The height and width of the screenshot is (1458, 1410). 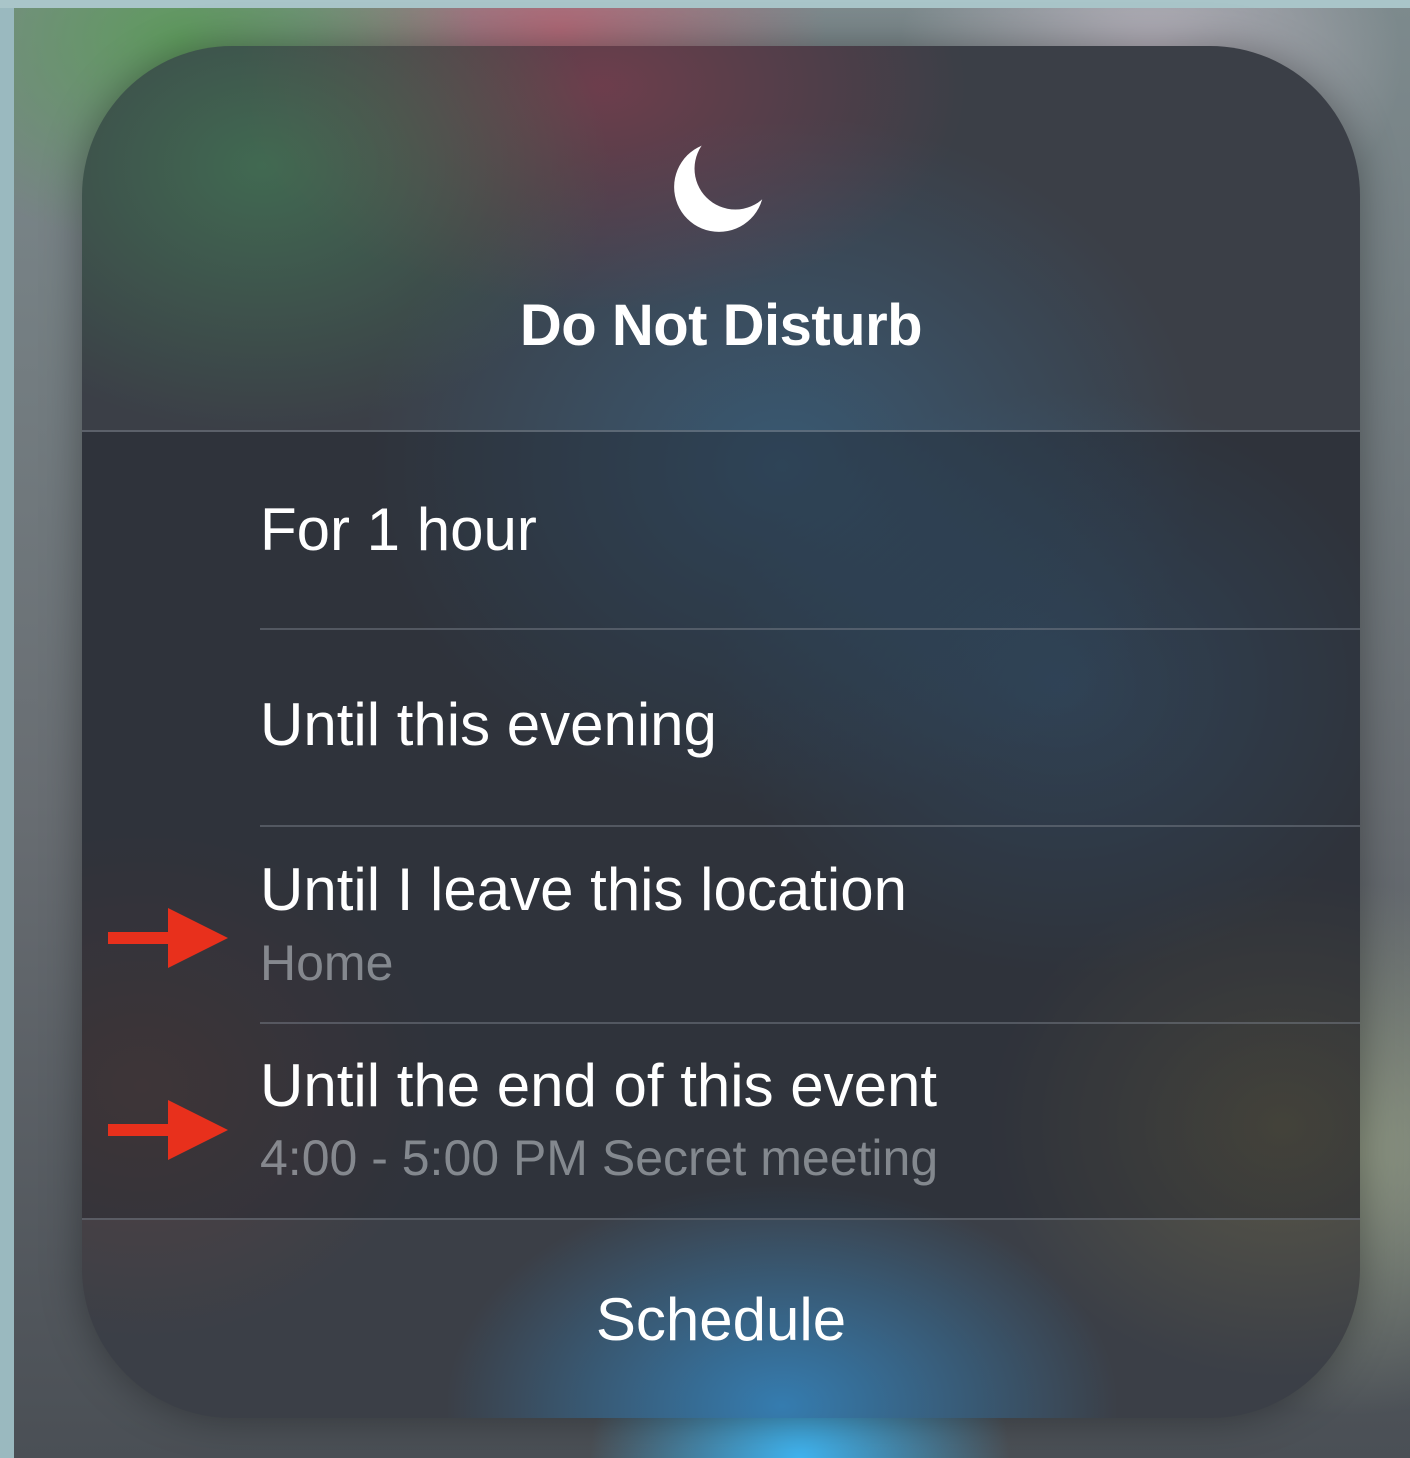 What do you see at coordinates (599, 1085) in the screenshot?
I see `option-title: Until the end of this event` at bounding box center [599, 1085].